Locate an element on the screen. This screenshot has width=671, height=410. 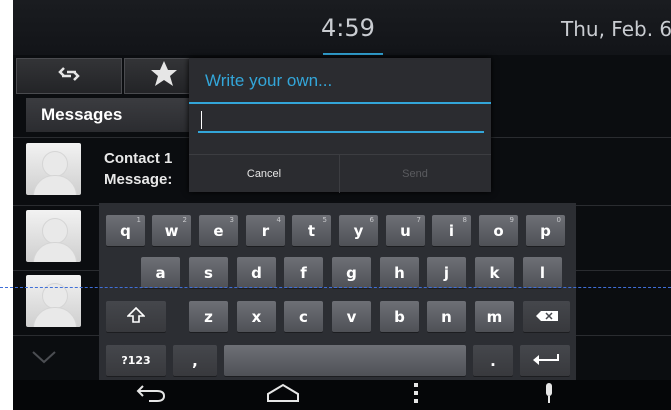
enter-icon is located at coordinates (545, 361).